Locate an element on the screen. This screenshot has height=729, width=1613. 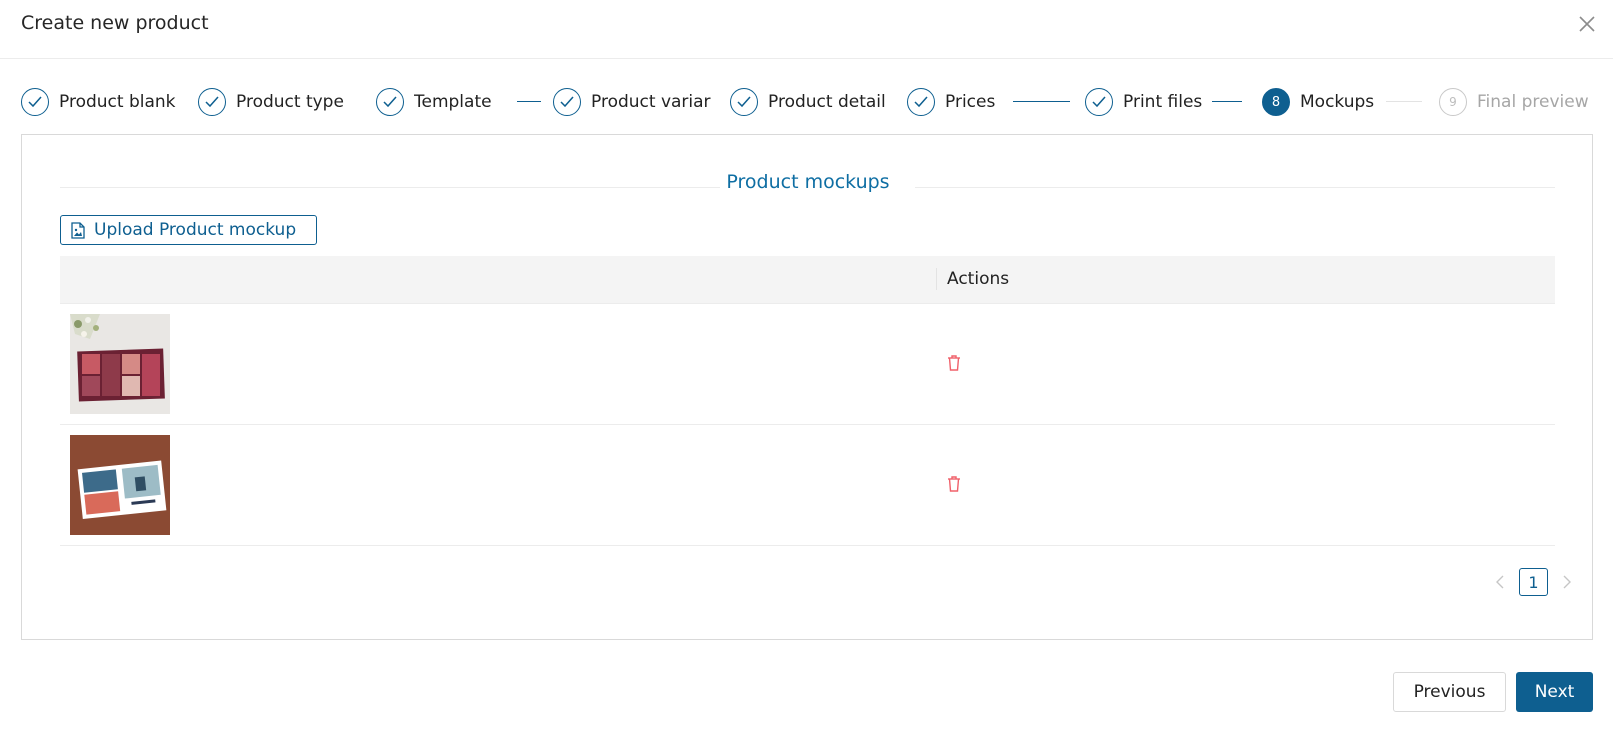
step-product-type: Product type is located at coordinates (271, 102).